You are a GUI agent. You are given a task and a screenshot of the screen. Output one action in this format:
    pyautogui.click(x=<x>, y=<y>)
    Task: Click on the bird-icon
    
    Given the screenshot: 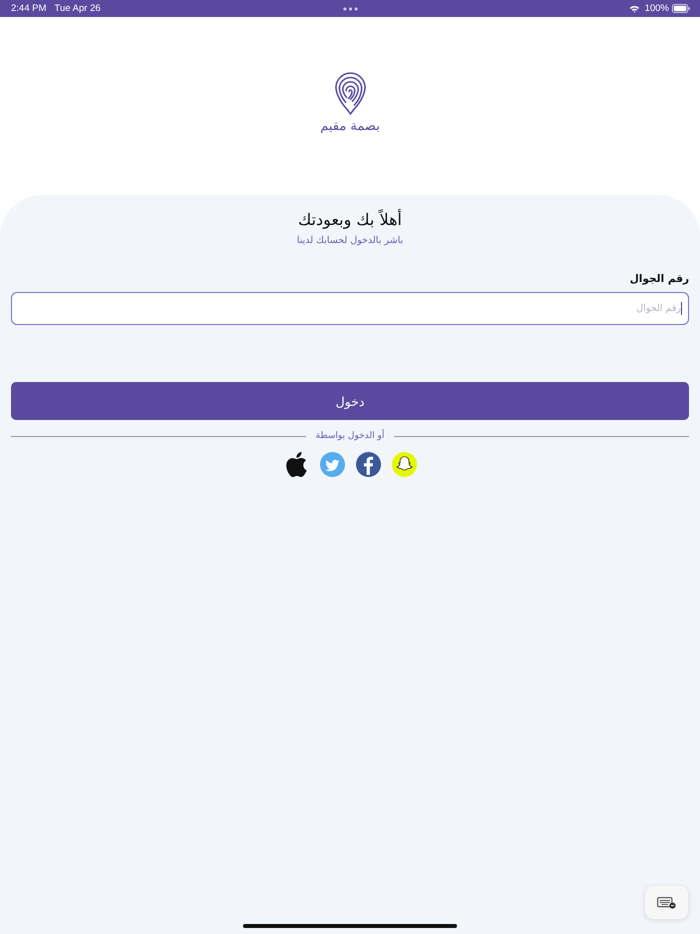 What is the action you would take?
    pyautogui.click(x=332, y=464)
    